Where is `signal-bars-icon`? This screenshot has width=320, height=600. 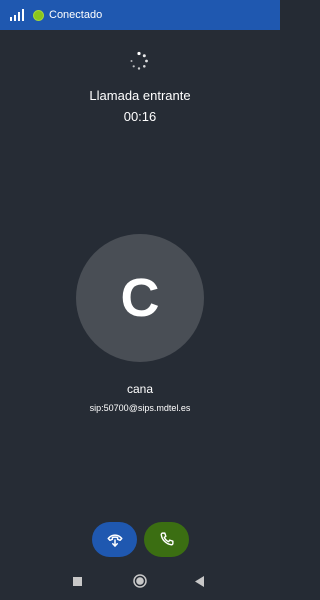 signal-bars-icon is located at coordinates (17, 15).